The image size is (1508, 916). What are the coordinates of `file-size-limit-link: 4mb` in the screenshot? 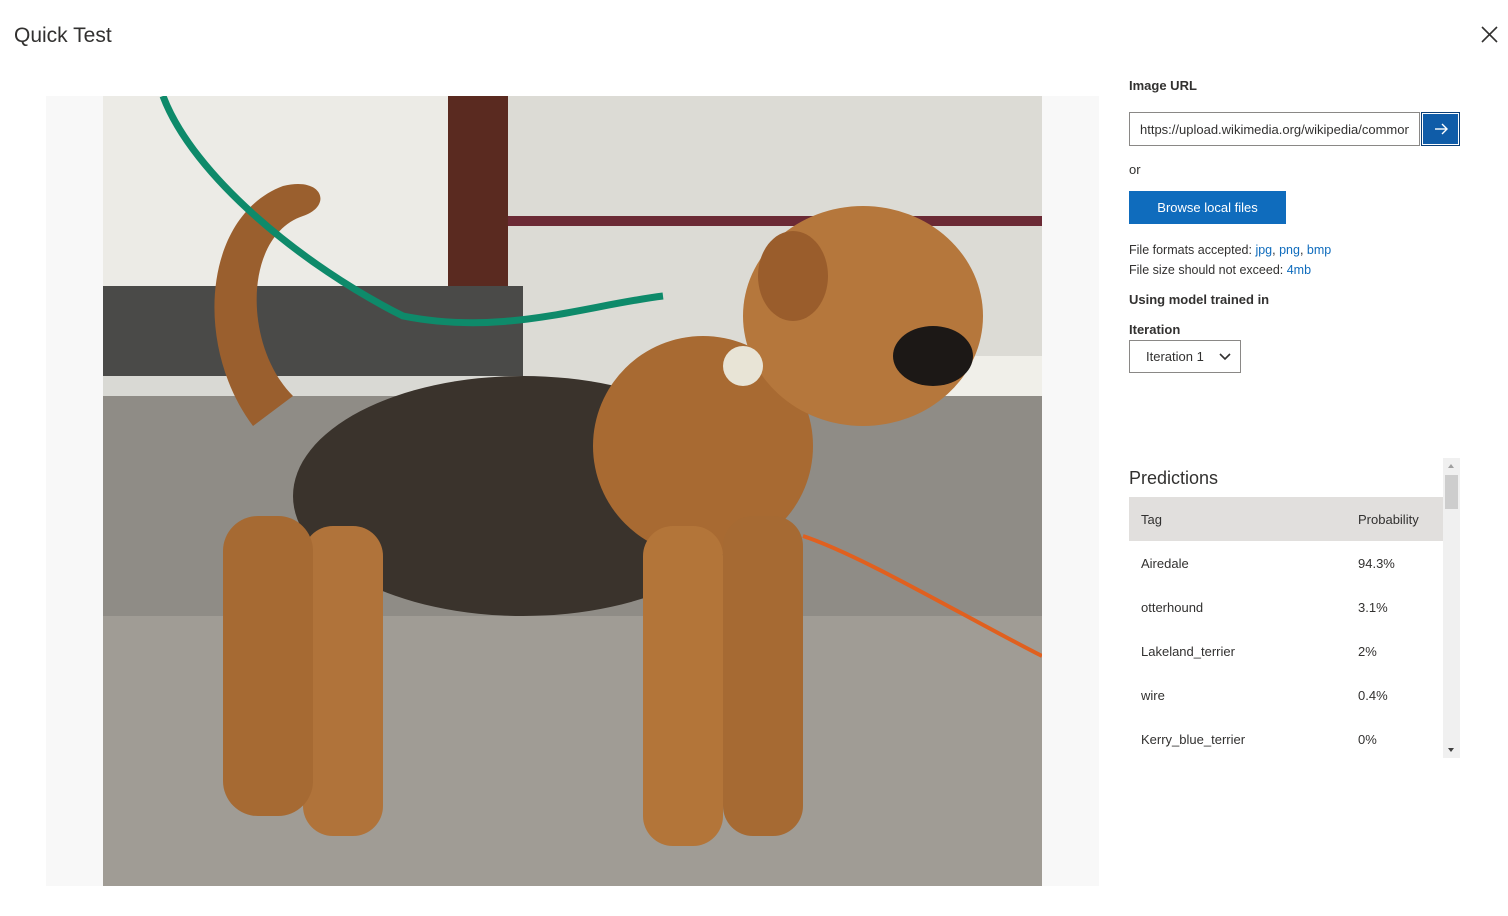 It's located at (1299, 270).